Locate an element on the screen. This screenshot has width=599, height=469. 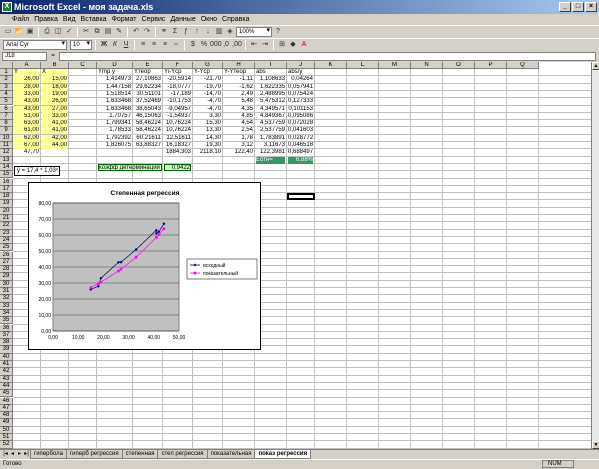
percent-icon: % is located at coordinates (204, 45).